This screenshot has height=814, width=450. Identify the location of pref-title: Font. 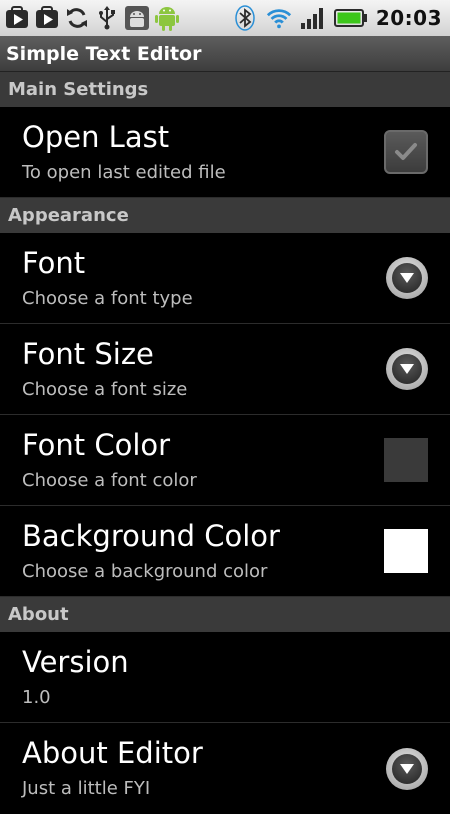
(54, 263).